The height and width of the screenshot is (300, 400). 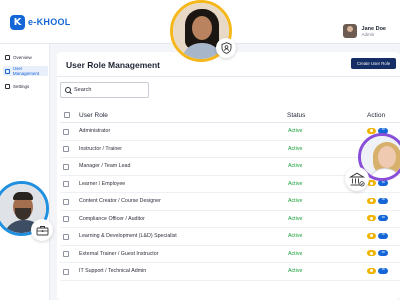 I want to click on sidebar-item-user-management: User Management, so click(x=25, y=71).